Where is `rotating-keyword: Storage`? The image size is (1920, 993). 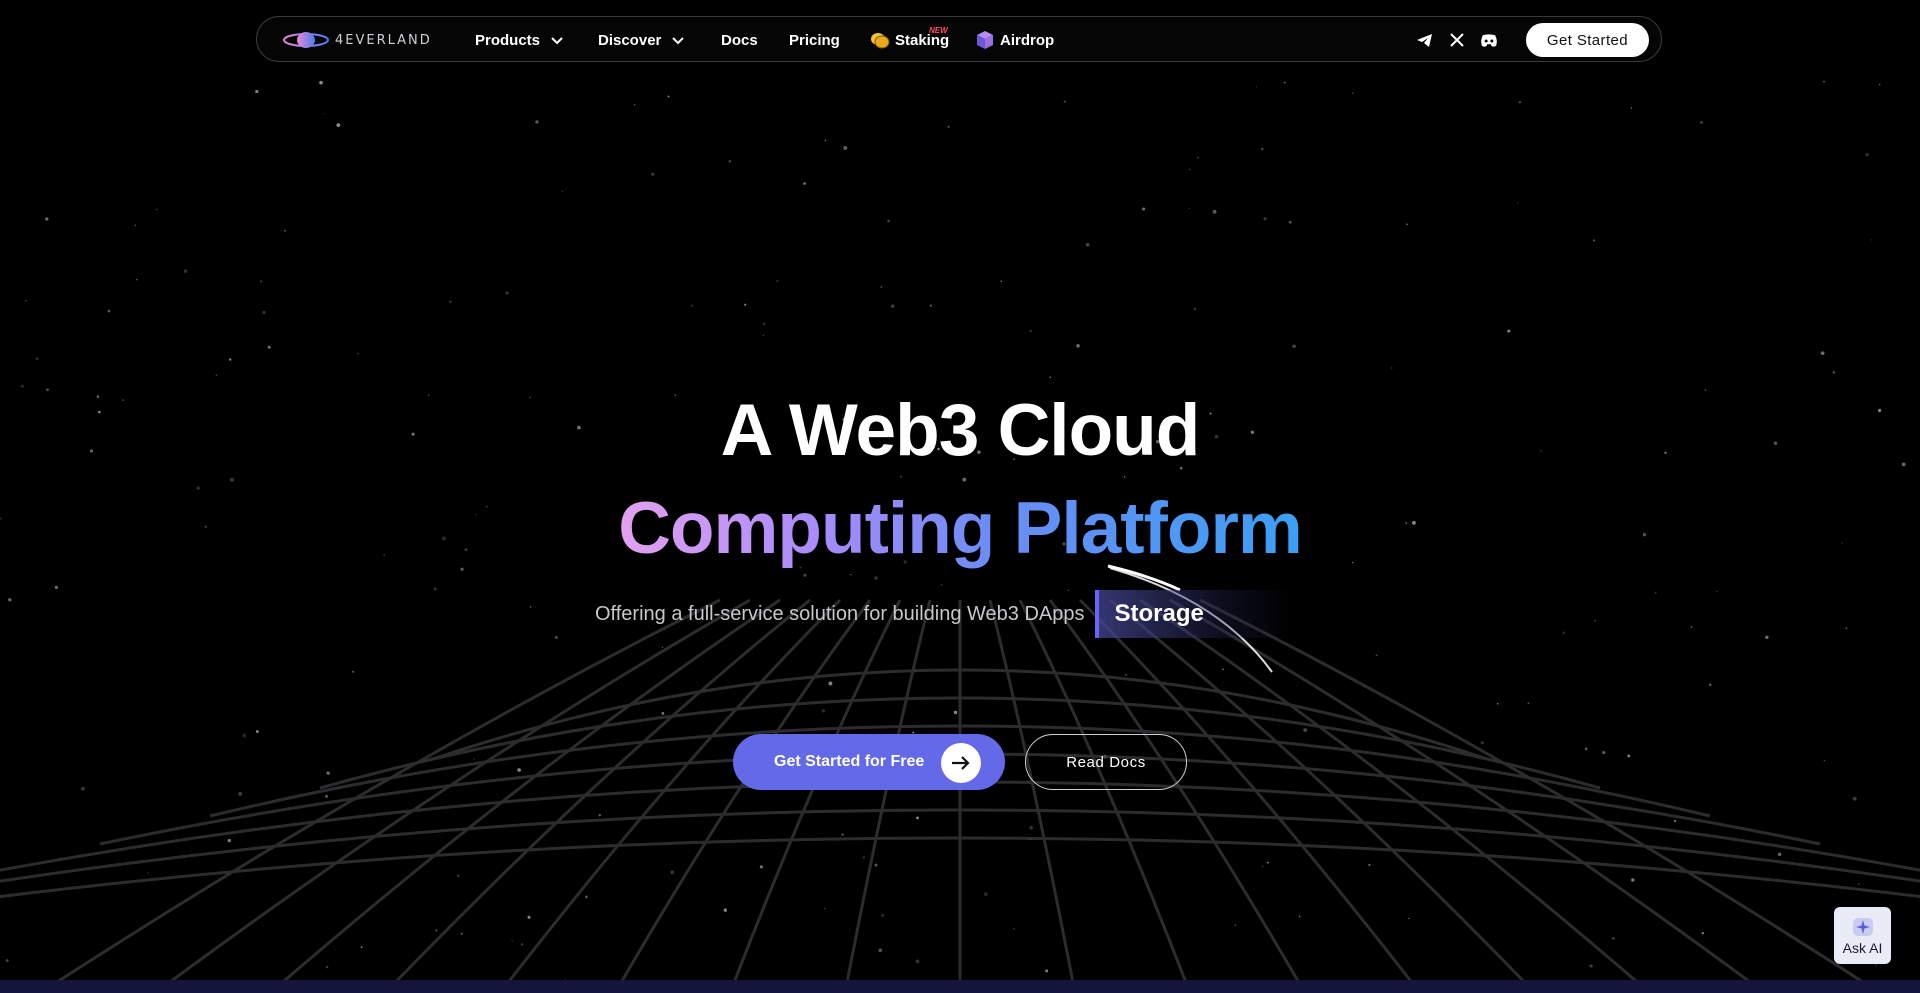 rotating-keyword: Storage is located at coordinates (1194, 614).